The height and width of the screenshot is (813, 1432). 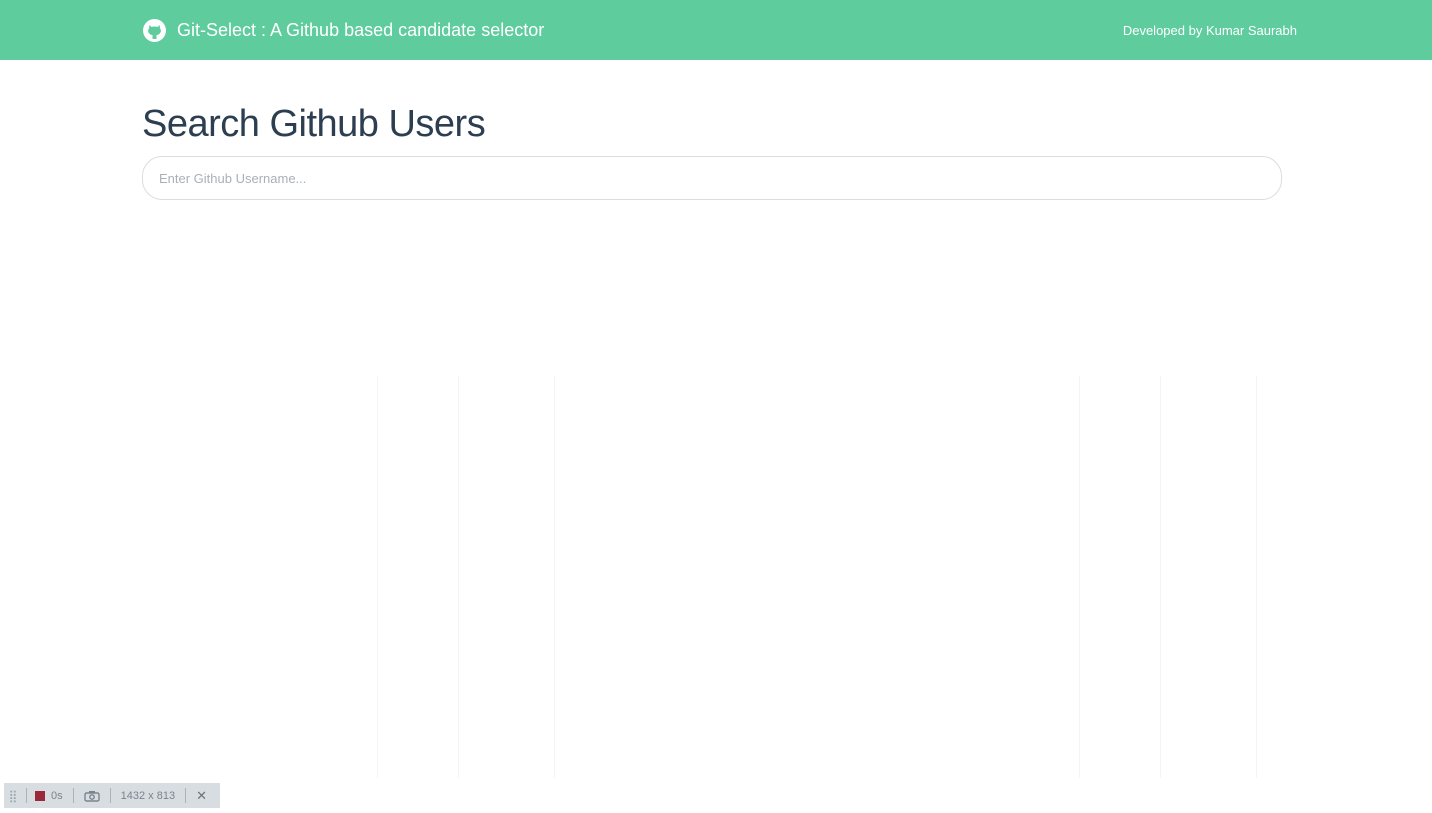 What do you see at coordinates (154, 30) in the screenshot?
I see `github-octocat-icon` at bounding box center [154, 30].